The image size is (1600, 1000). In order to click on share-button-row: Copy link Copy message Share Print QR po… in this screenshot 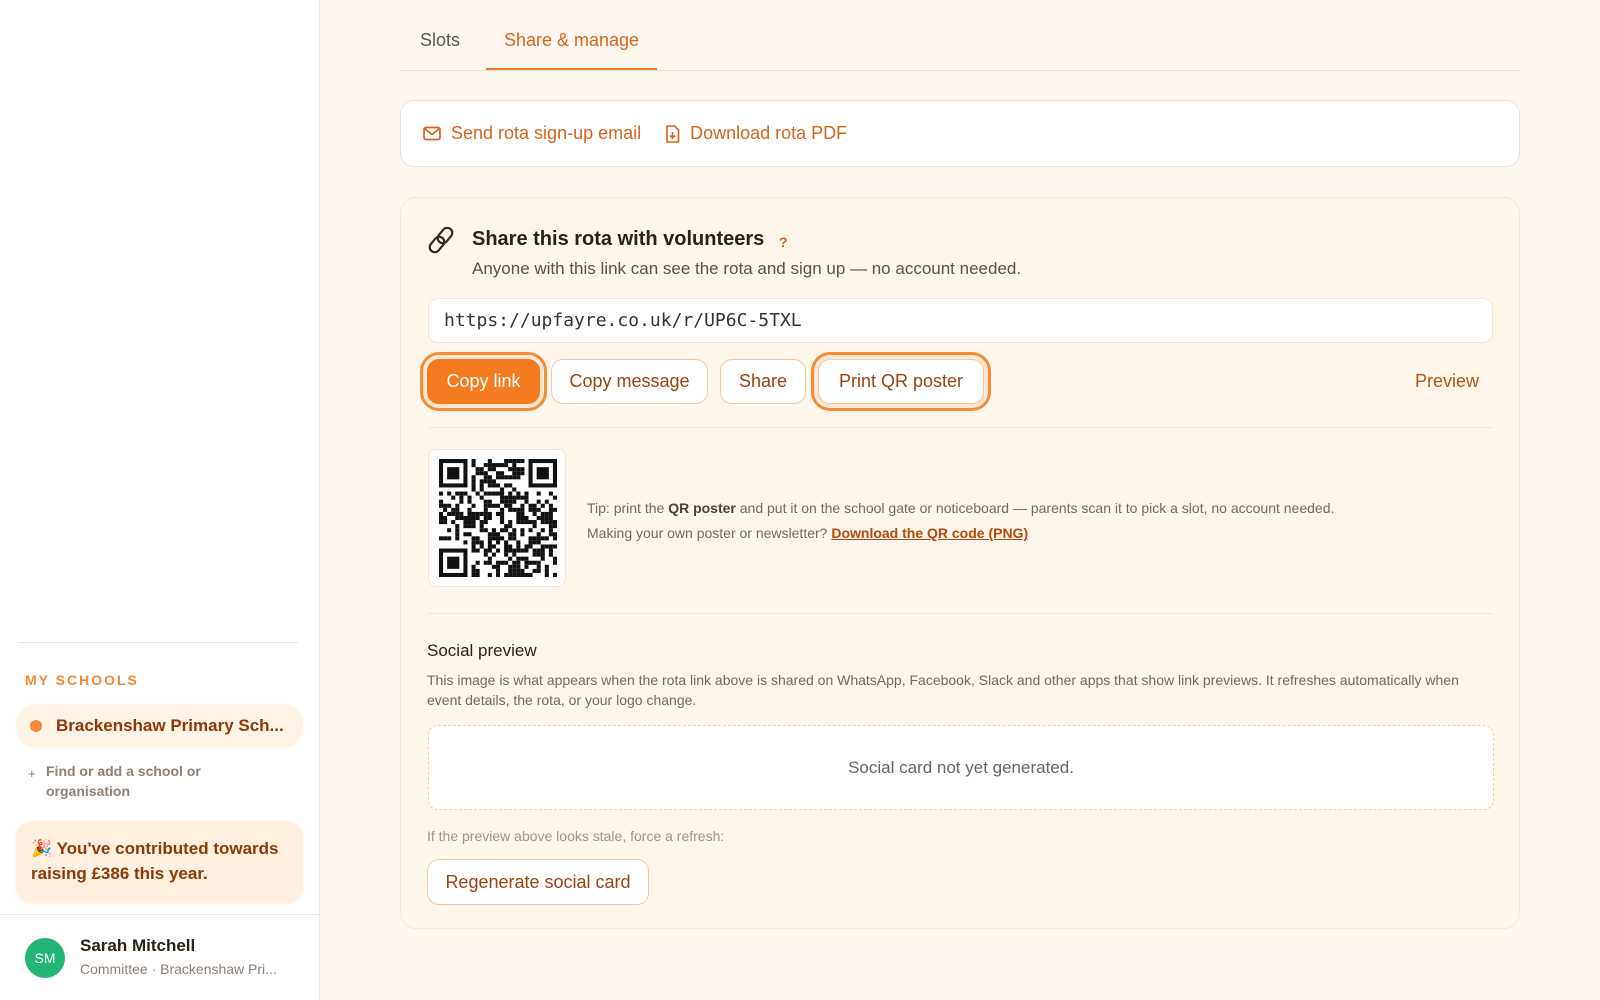, I will do `click(960, 381)`.